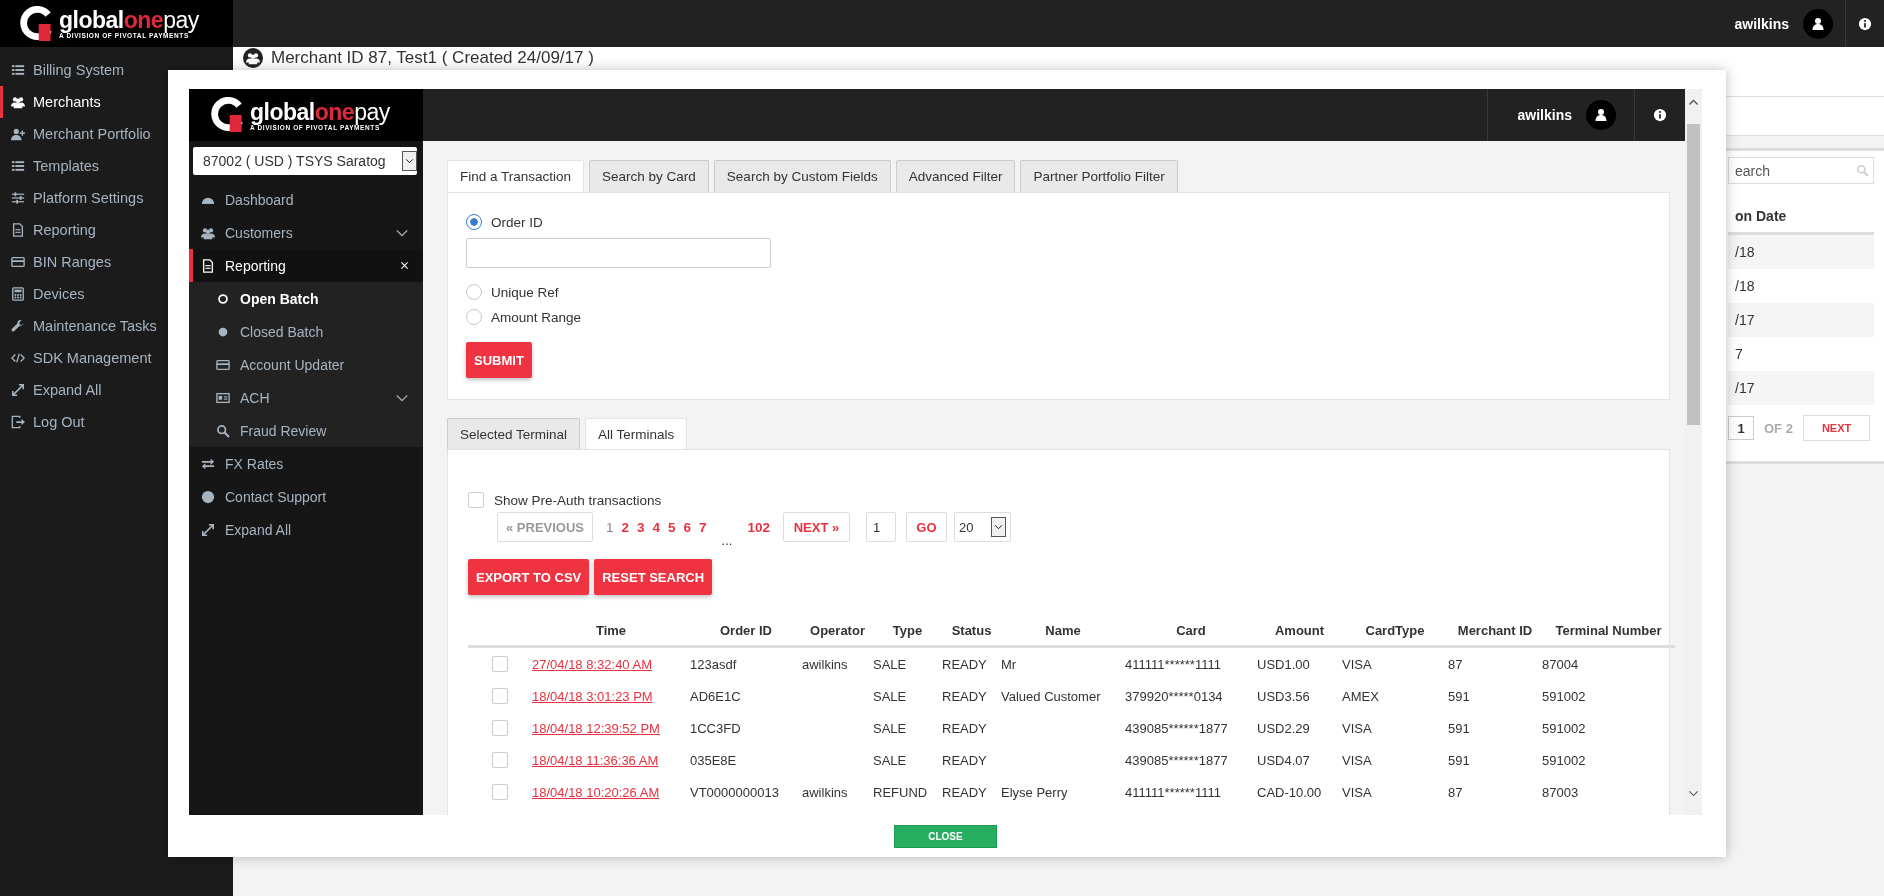 Image resolution: width=1884 pixels, height=896 pixels. Describe the element at coordinates (228, 115) in the screenshot. I see `logo-icon` at that location.